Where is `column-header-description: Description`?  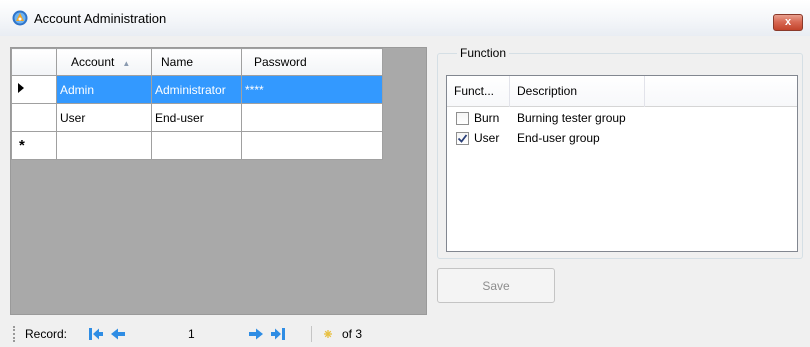 column-header-description: Description is located at coordinates (577, 91).